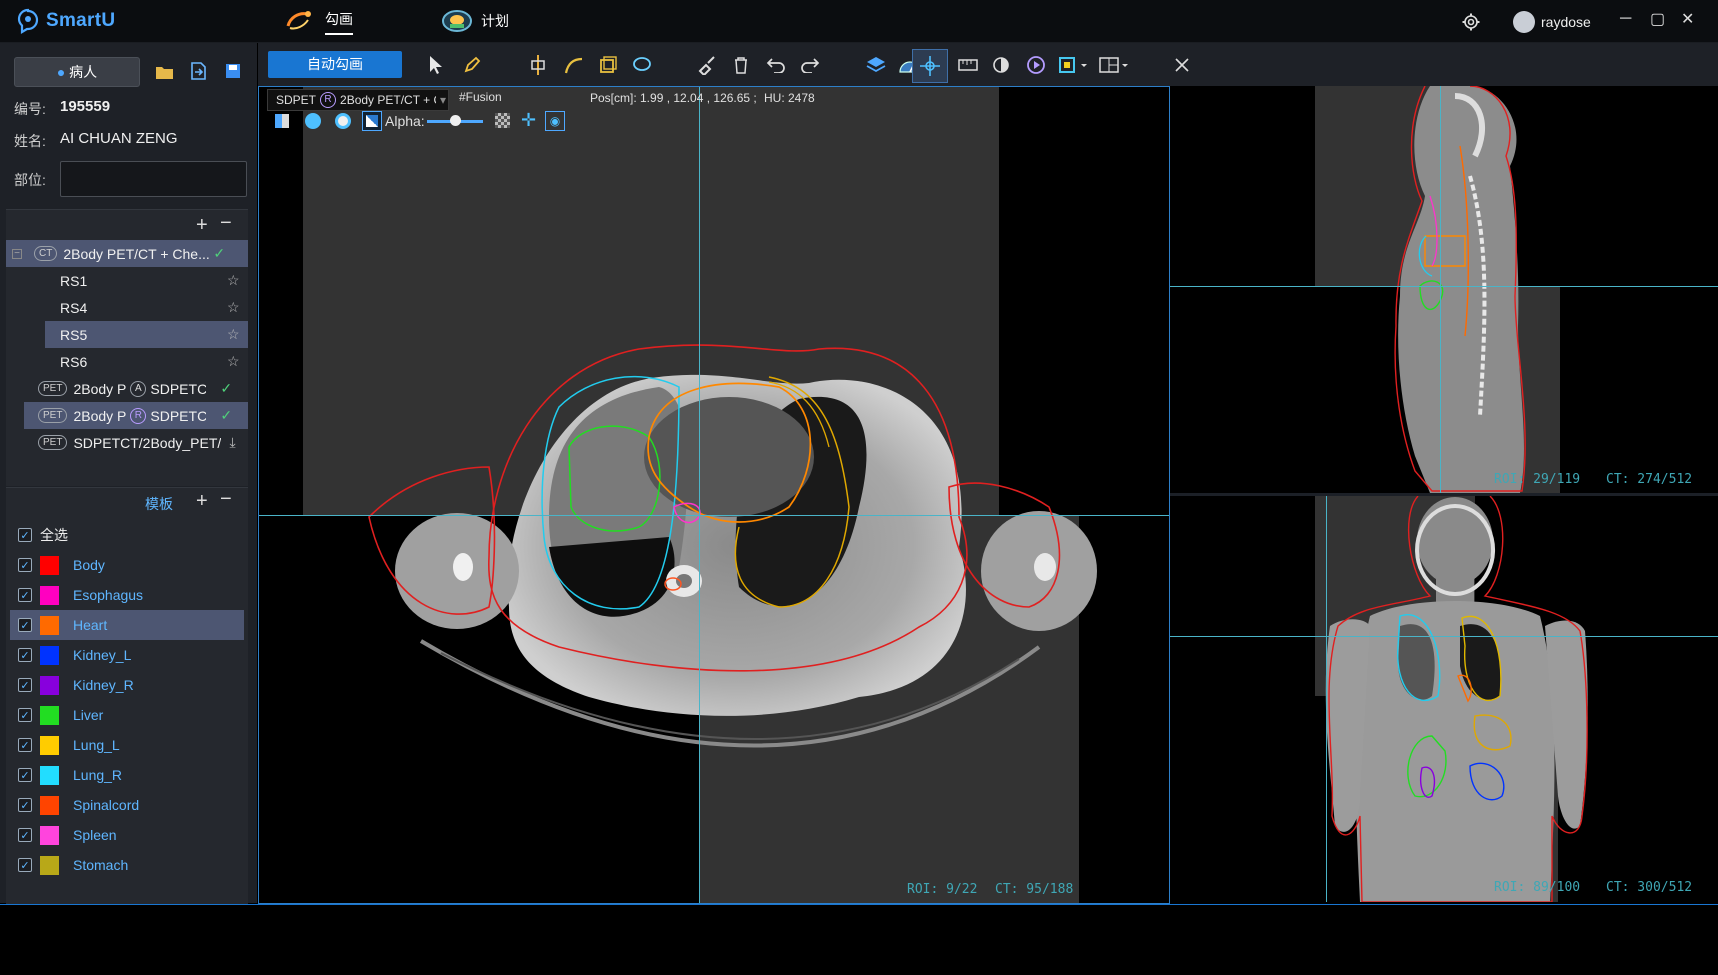 Image resolution: width=1718 pixels, height=975 pixels. What do you see at coordinates (706, 65) in the screenshot?
I see `brush-icon` at bounding box center [706, 65].